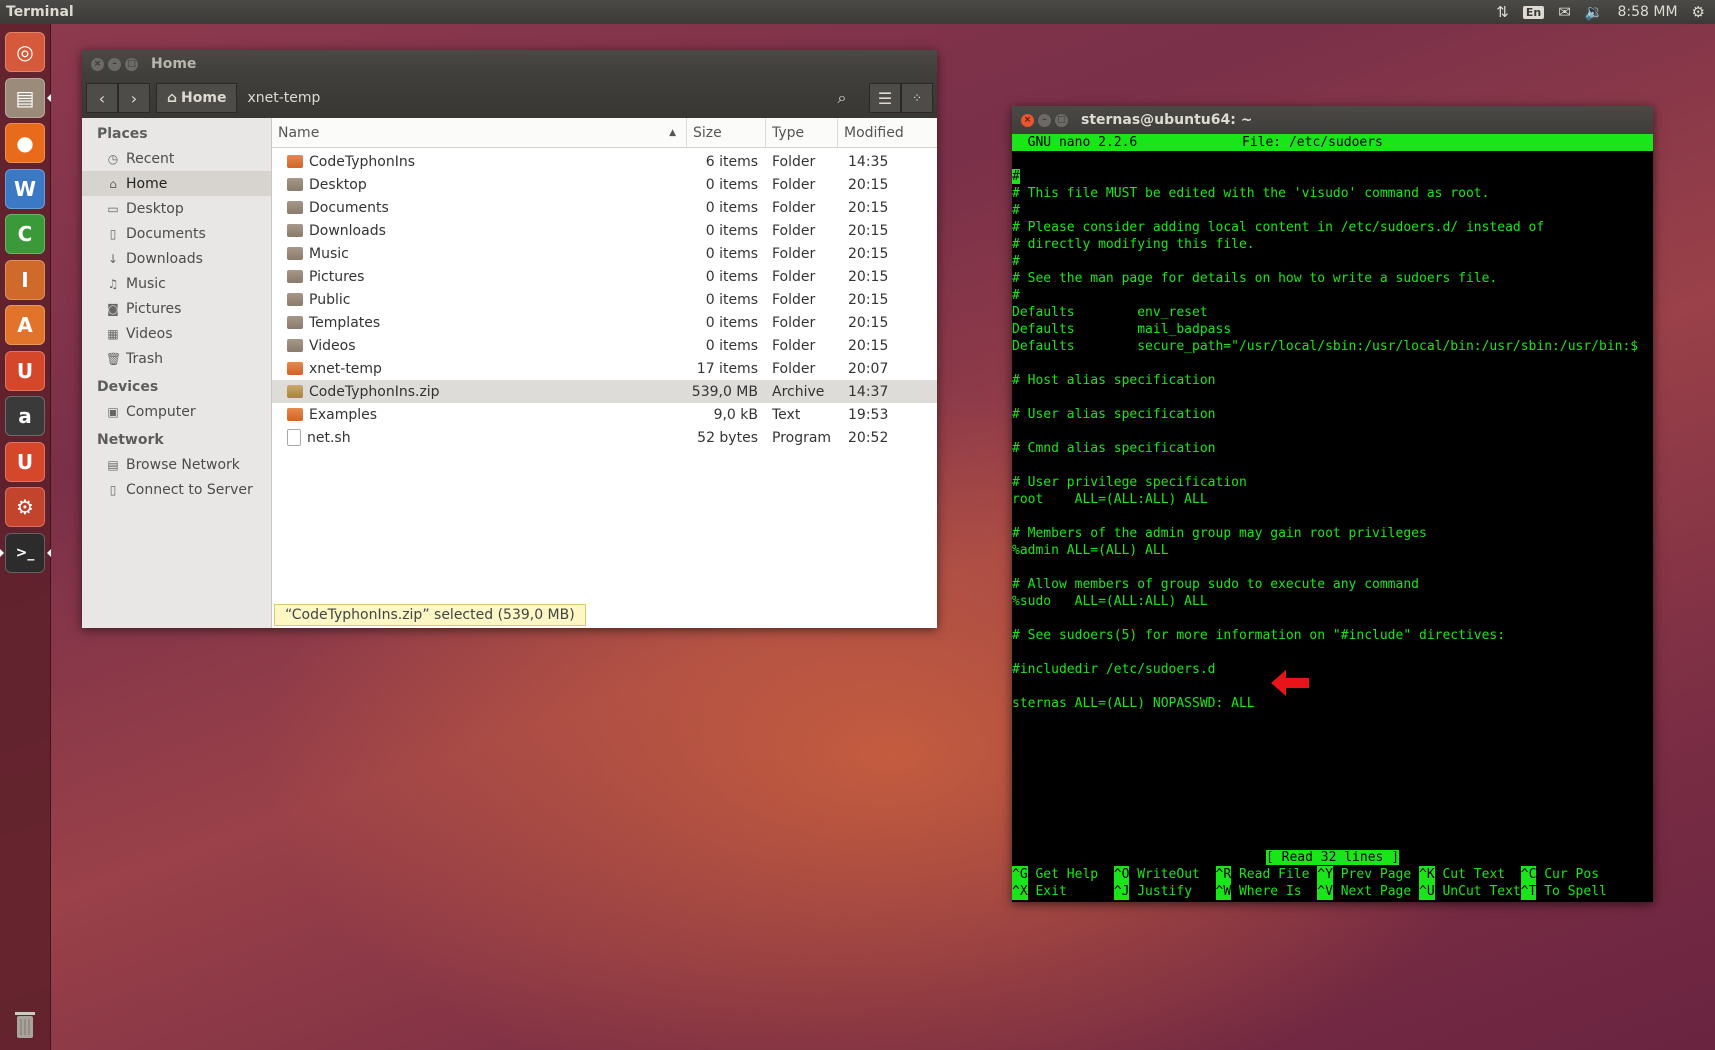 The width and height of the screenshot is (1715, 1050). I want to click on sidebar-item-computer: ▣ Computer, so click(176, 411).